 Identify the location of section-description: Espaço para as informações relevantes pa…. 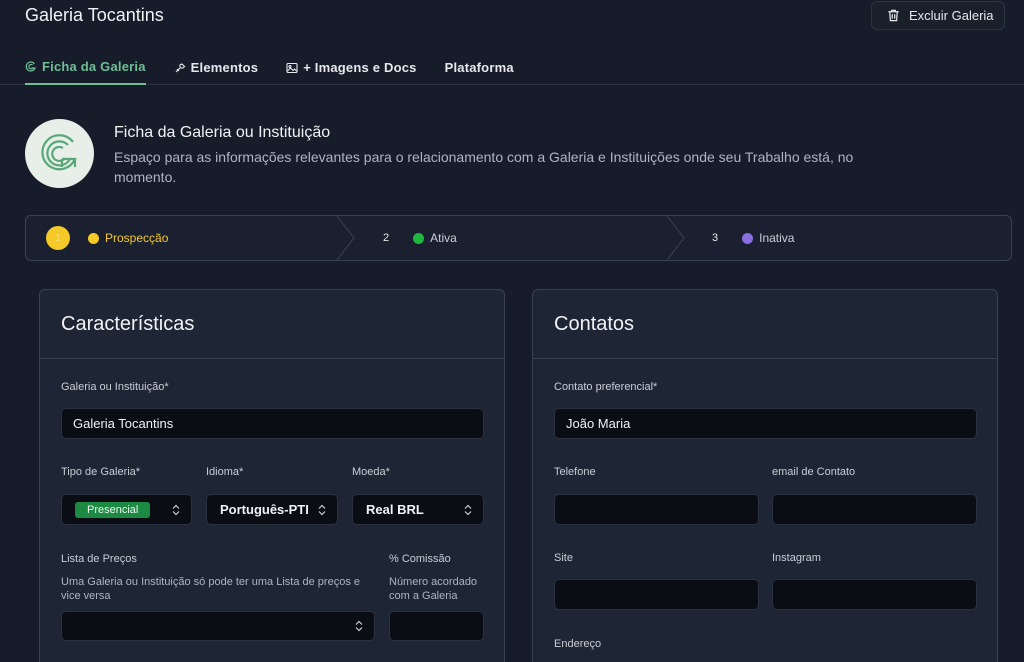
(484, 167).